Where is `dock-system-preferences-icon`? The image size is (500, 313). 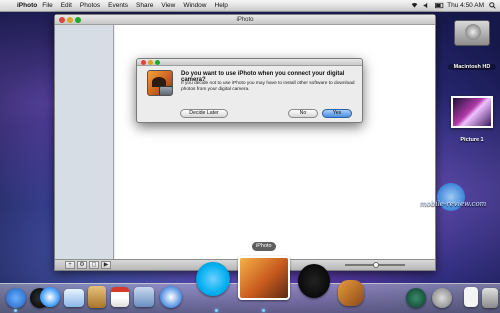
dock-system-preferences-icon is located at coordinates (442, 298).